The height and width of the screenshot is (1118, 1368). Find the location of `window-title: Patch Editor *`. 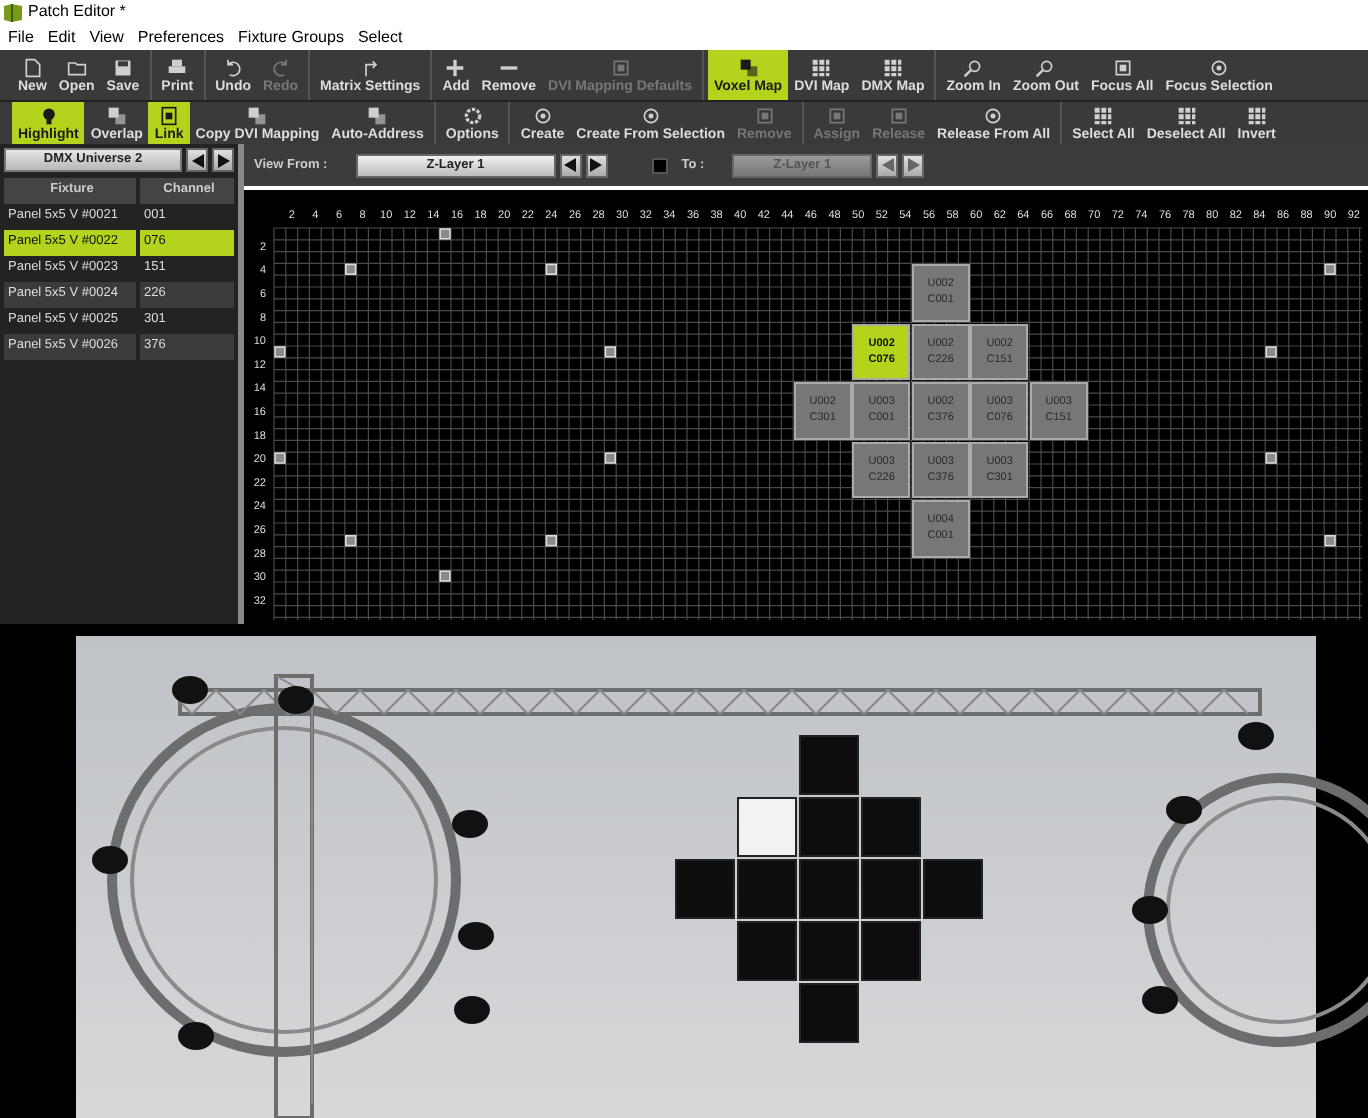

window-title: Patch Editor * is located at coordinates (77, 12).